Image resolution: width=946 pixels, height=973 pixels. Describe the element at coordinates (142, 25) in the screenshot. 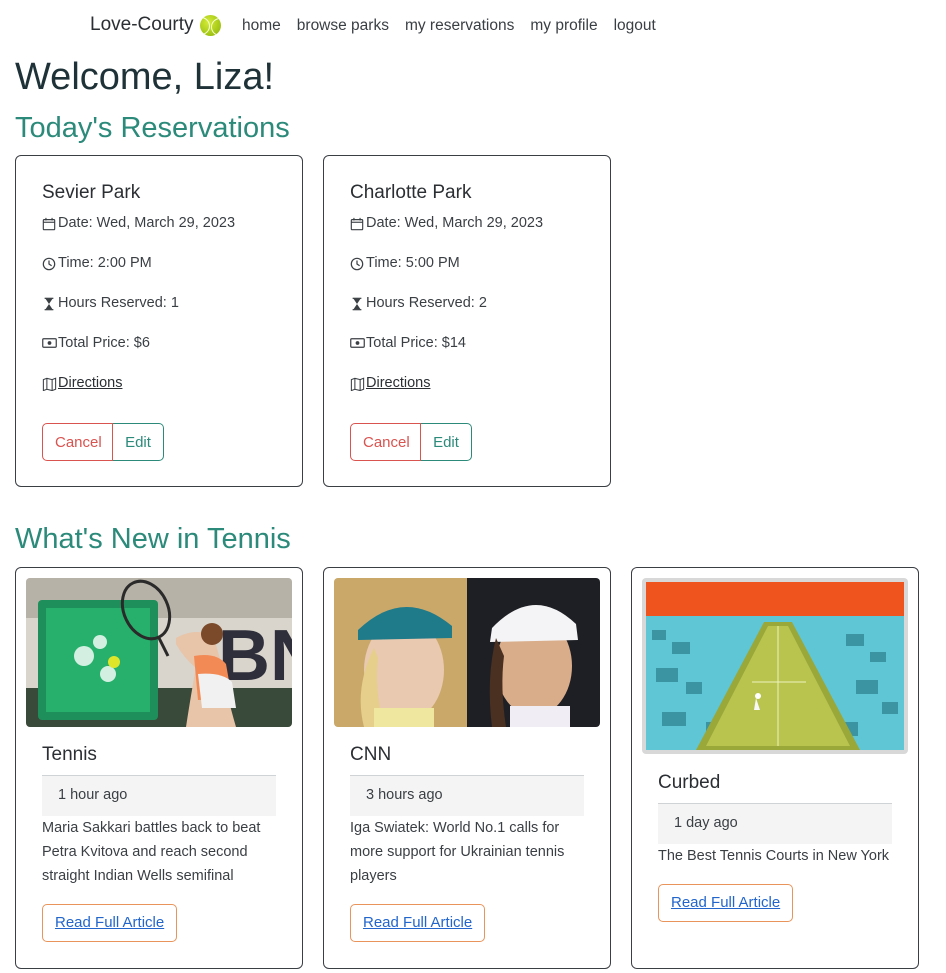

I see `brand-name: Love-Courty` at that location.